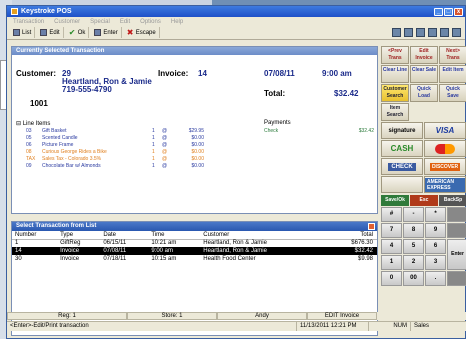 The width and height of the screenshot is (466, 339). Describe the element at coordinates (115, 243) in the screenshot. I see `table-cell: 06/15/11` at that location.